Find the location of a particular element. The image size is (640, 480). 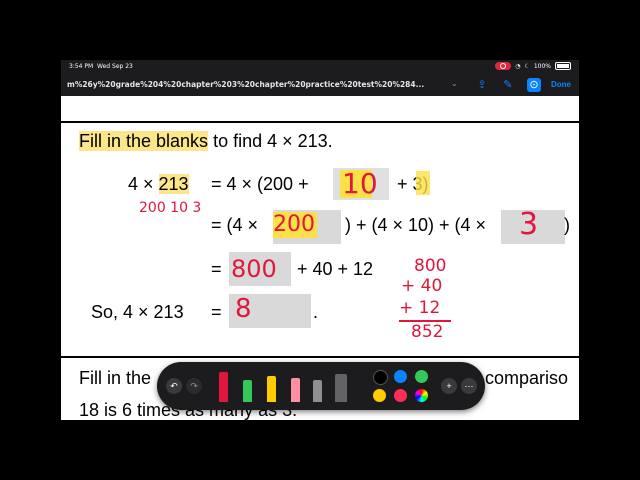

highlight-mark is located at coordinates (423, 183).